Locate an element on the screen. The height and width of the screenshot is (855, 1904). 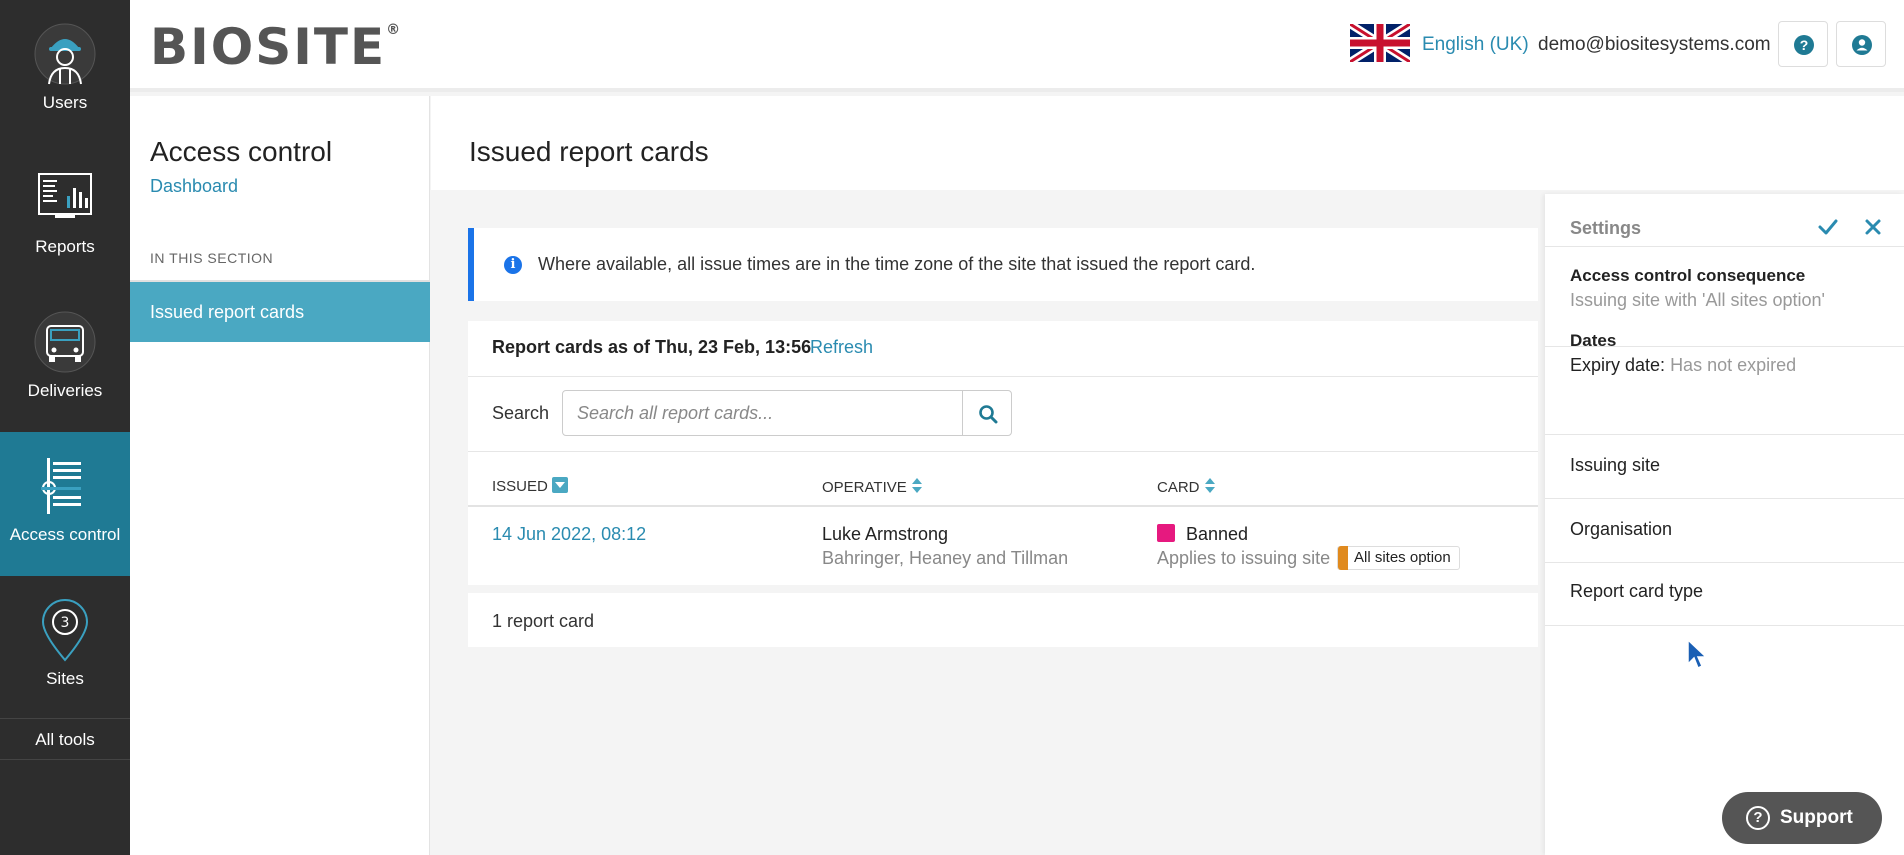
search-input is located at coordinates (763, 413).